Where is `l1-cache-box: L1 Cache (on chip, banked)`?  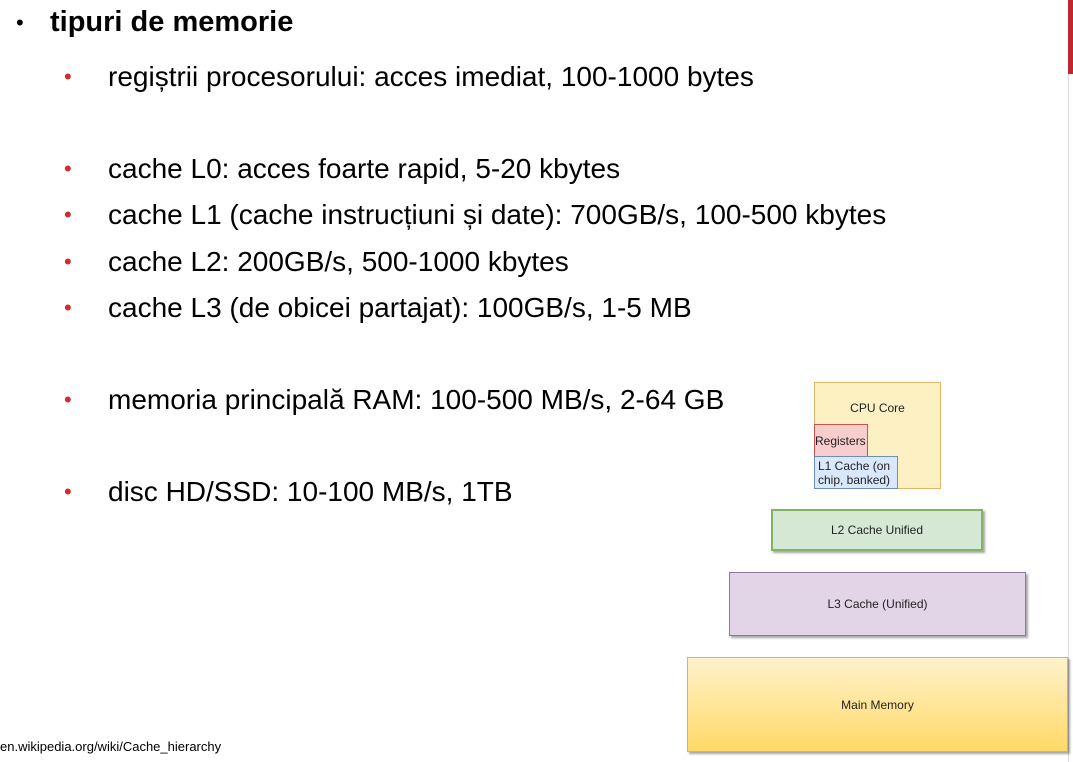
l1-cache-box: L1 Cache (on chip, banked) is located at coordinates (856, 472).